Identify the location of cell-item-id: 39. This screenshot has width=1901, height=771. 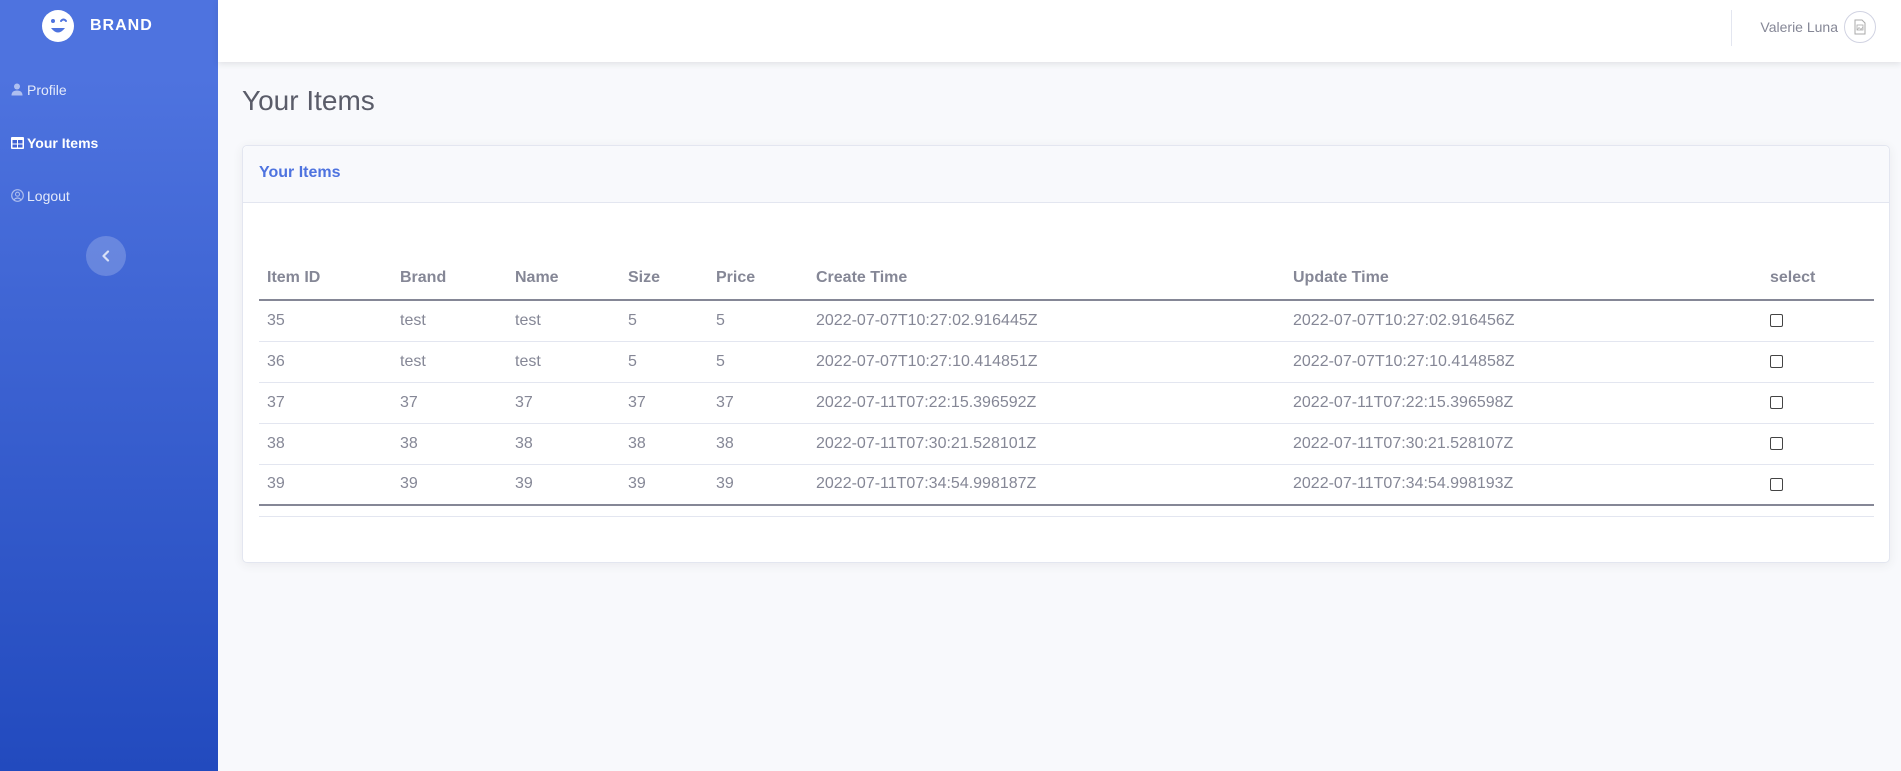
(325, 485).